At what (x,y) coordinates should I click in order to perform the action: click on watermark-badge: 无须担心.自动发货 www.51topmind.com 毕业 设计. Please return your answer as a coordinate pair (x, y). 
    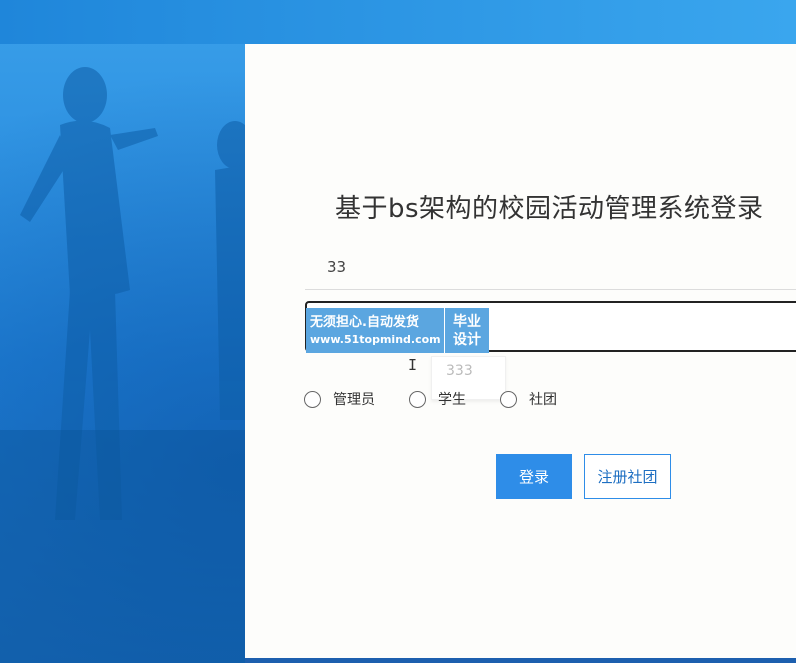
    Looking at the image, I should click on (397, 330).